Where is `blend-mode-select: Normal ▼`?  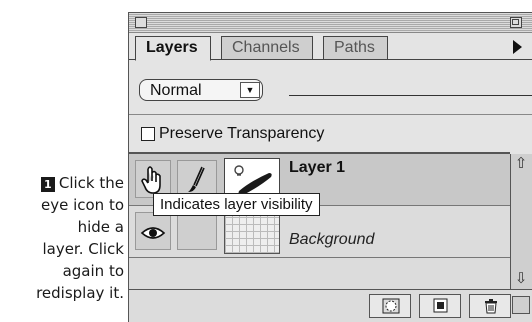
blend-mode-select: Normal ▼ is located at coordinates (201, 90).